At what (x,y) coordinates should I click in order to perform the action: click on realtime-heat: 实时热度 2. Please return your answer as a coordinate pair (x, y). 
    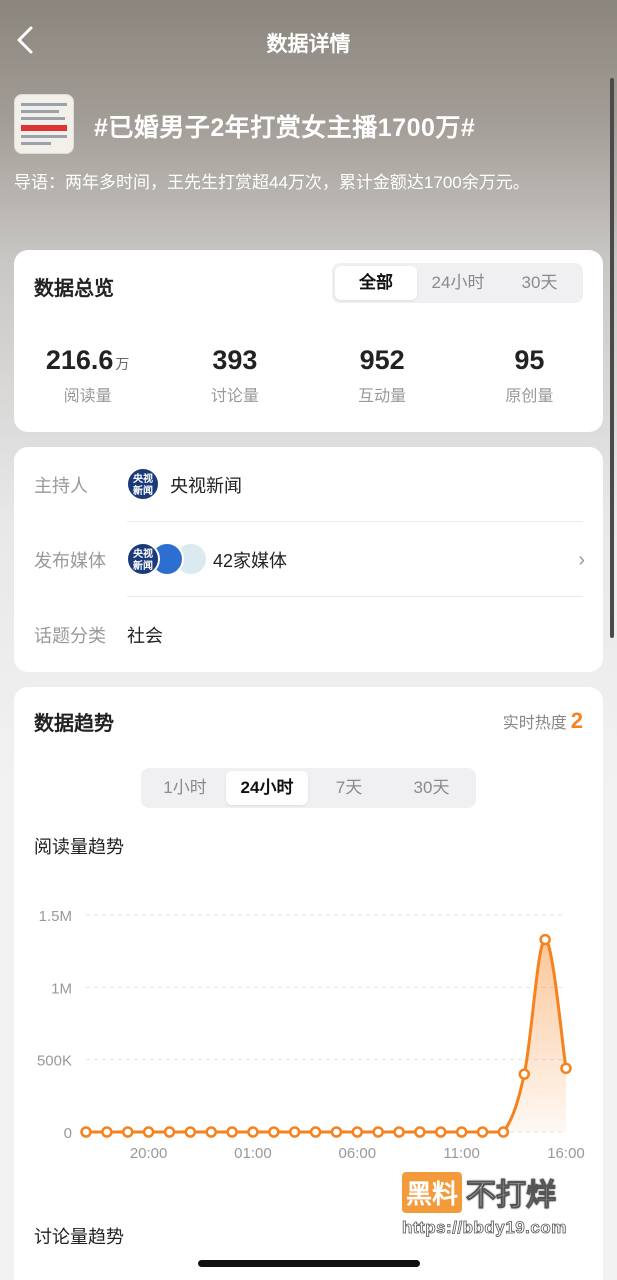
    Looking at the image, I should click on (543, 721).